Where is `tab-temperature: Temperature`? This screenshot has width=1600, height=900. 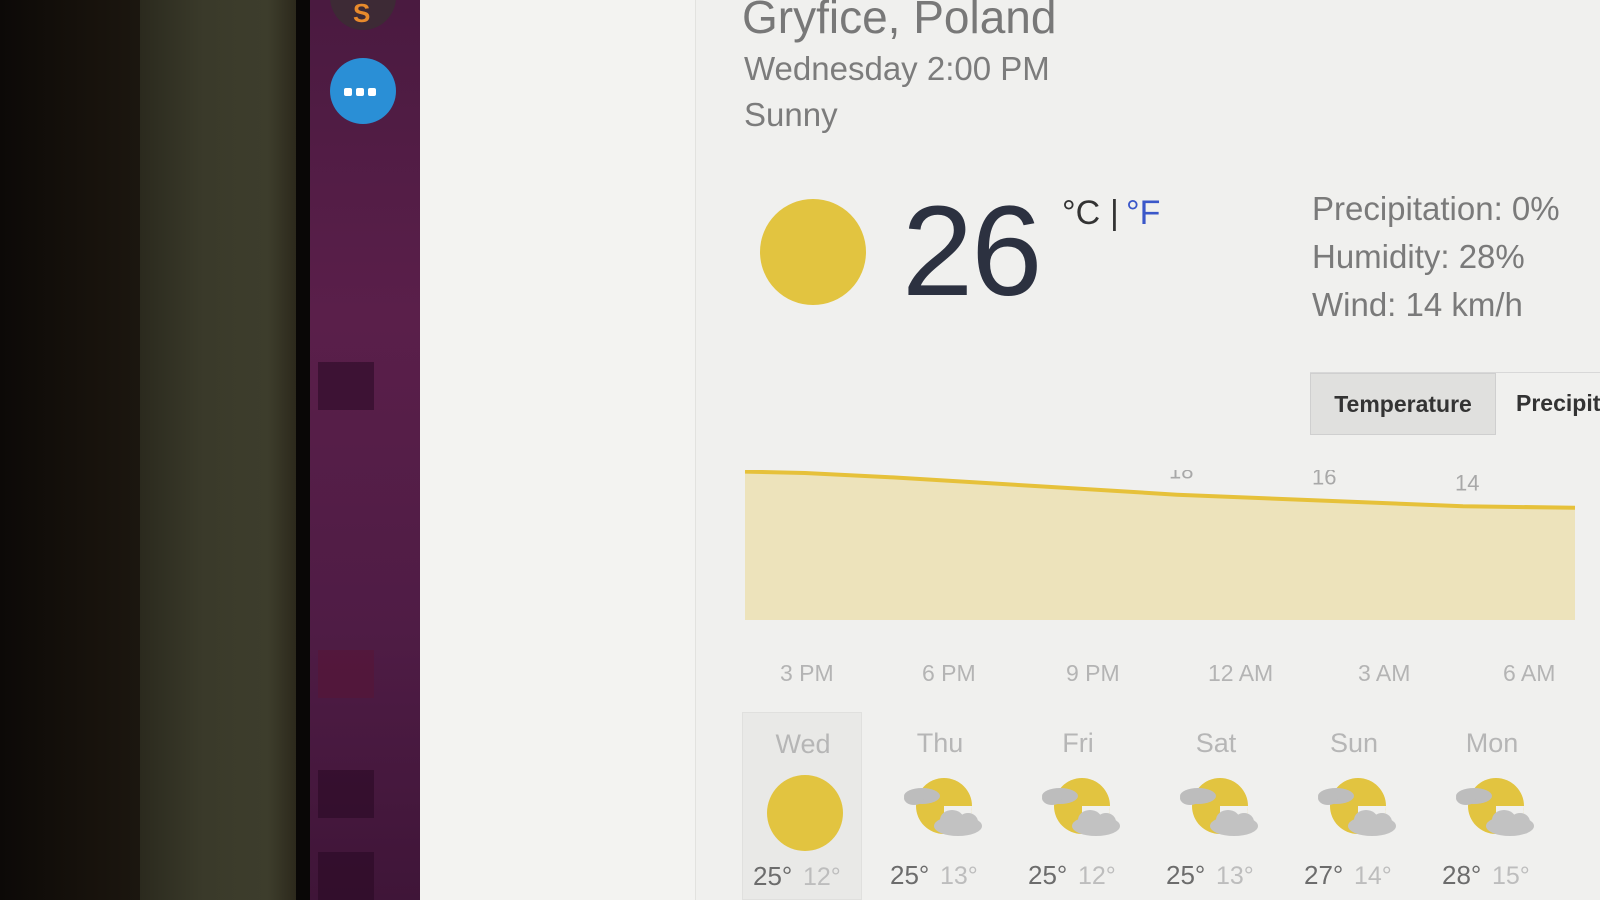 tab-temperature: Temperature is located at coordinates (1403, 404).